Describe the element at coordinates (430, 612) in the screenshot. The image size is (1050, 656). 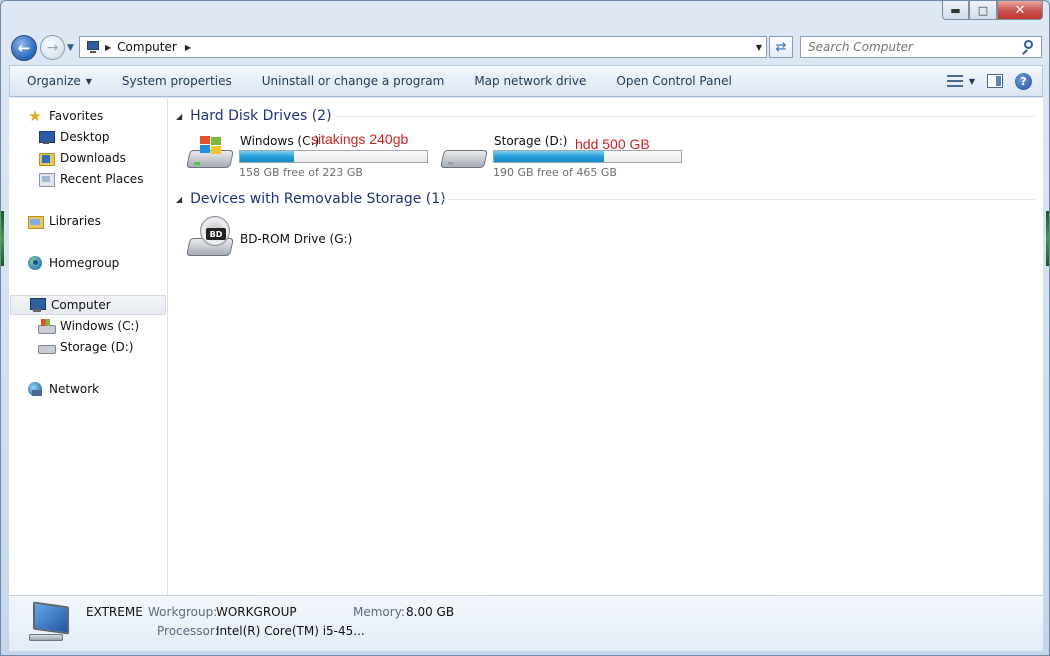
I see `memory-value: 8.00 GB` at that location.